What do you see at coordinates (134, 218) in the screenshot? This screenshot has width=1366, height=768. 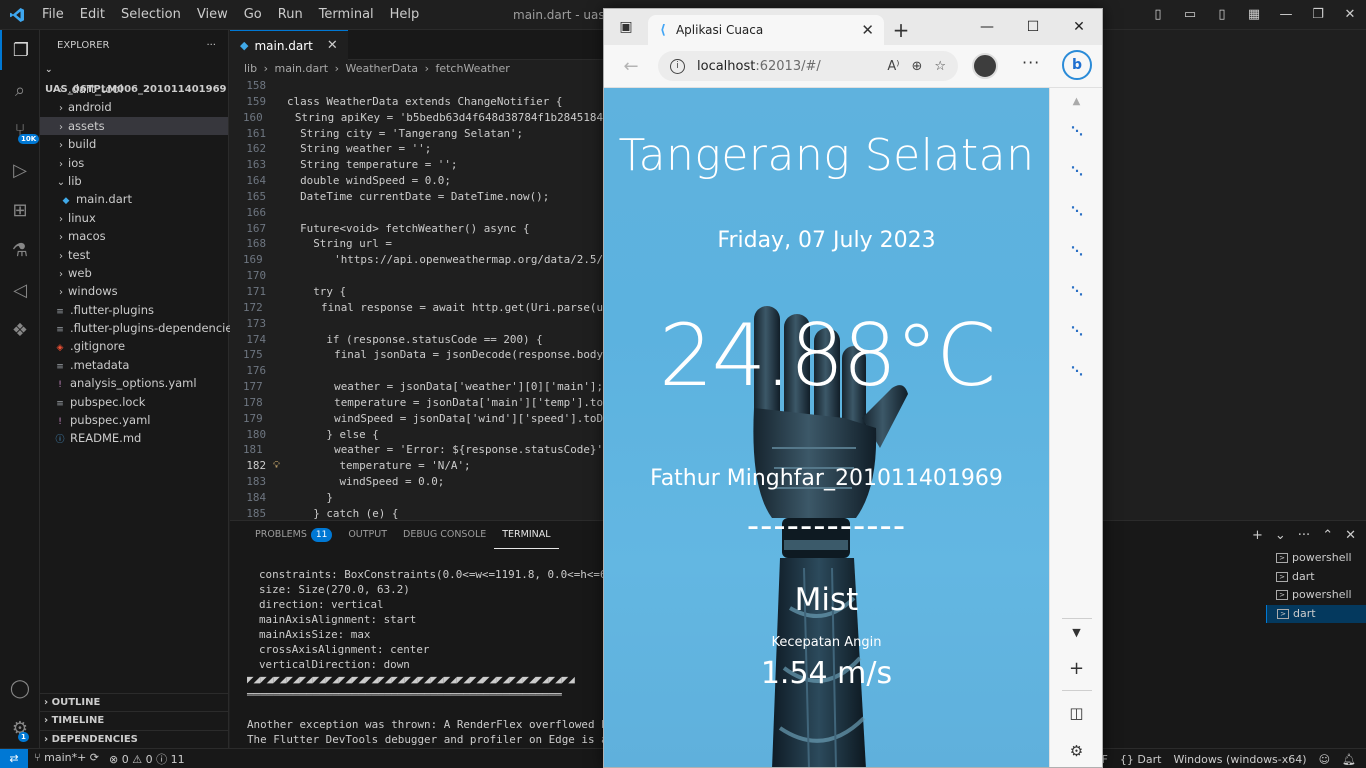 I see `file-tree-item: › linux` at bounding box center [134, 218].